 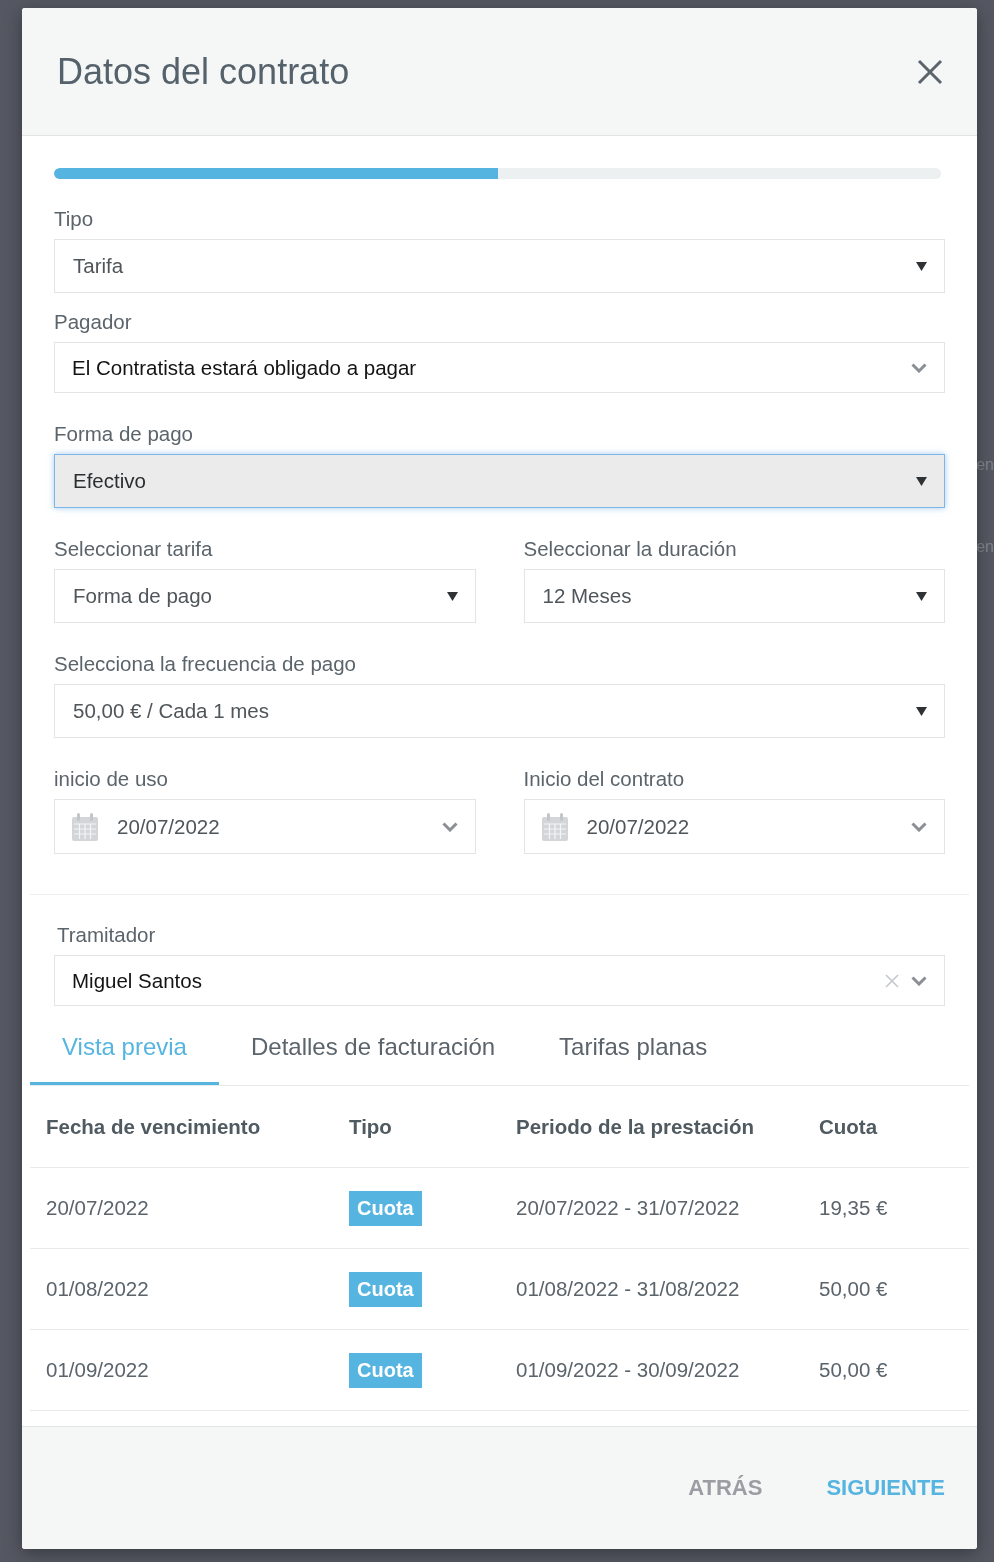 I want to click on field-label: Seleccionar la duración, so click(x=630, y=549).